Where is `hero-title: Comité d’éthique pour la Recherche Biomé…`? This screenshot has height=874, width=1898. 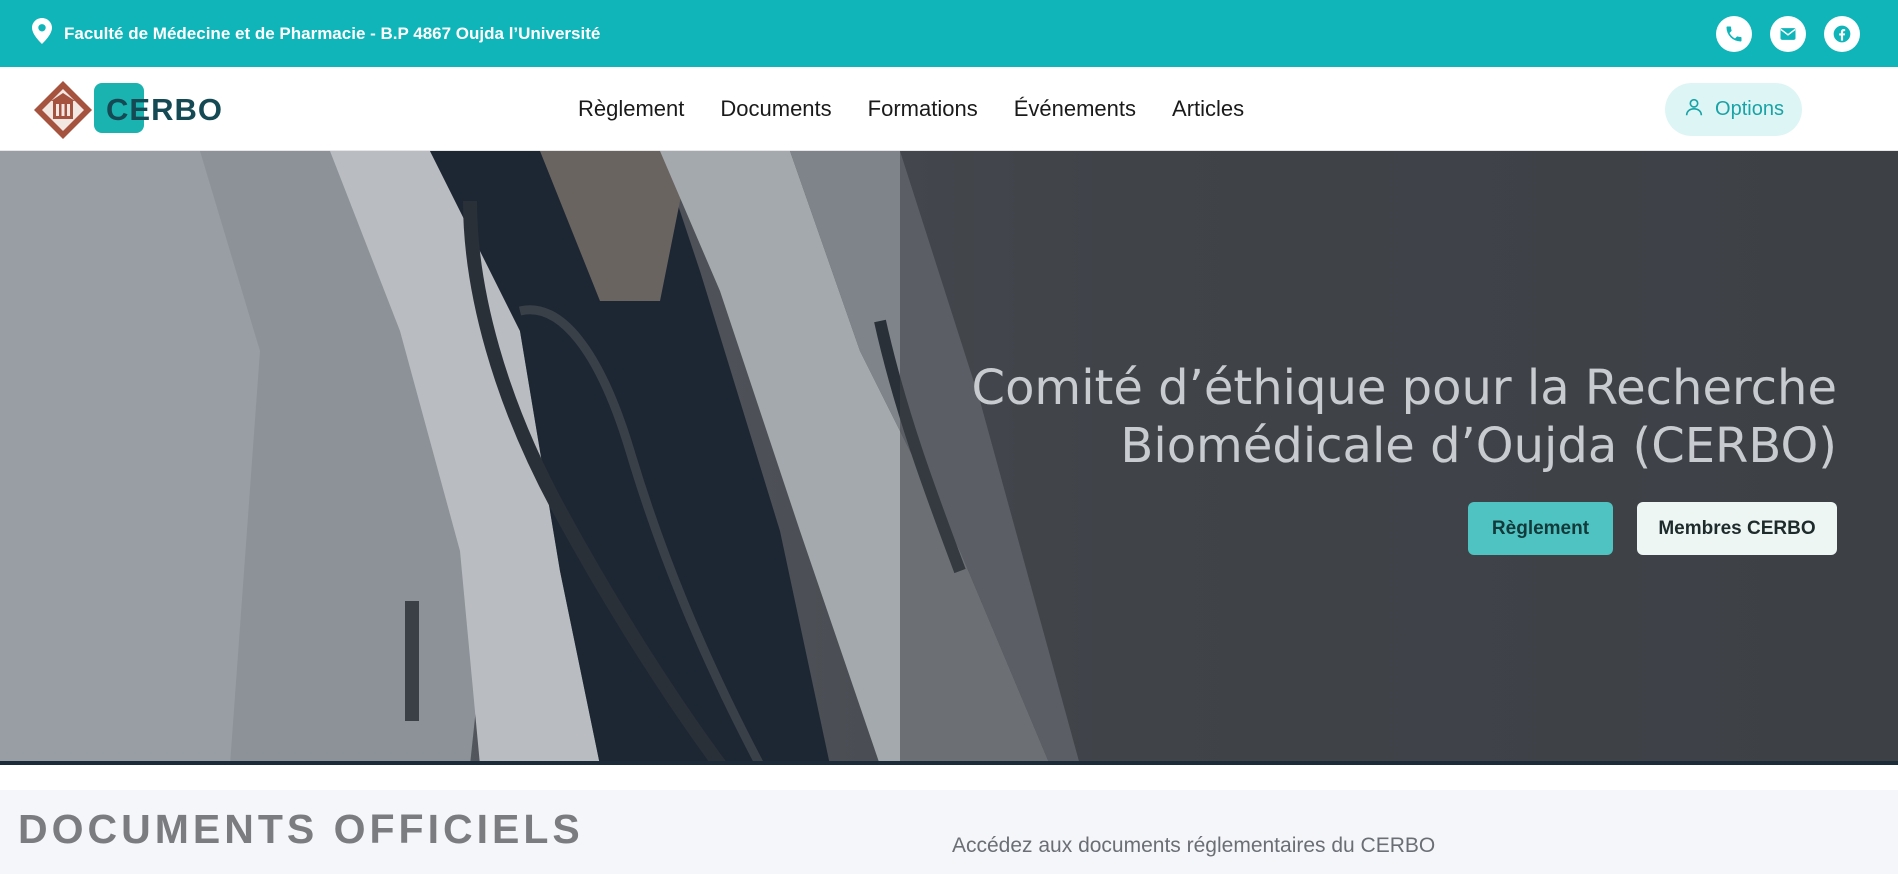 hero-title: Comité d’éthique pour la Recherche Biomé… is located at coordinates (1404, 417).